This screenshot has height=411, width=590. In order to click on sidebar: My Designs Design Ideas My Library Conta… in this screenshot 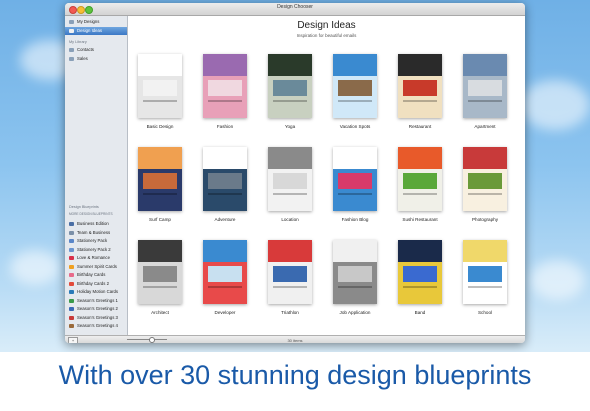, I will do `click(96, 176)`.